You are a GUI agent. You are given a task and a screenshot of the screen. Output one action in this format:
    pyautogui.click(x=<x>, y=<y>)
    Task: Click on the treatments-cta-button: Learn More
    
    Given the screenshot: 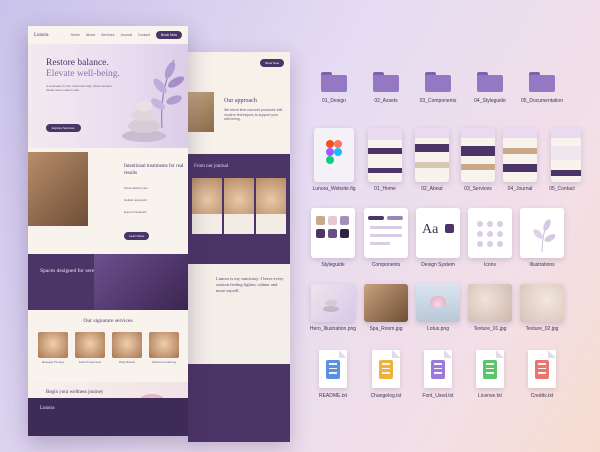 What is the action you would take?
    pyautogui.click(x=137, y=236)
    